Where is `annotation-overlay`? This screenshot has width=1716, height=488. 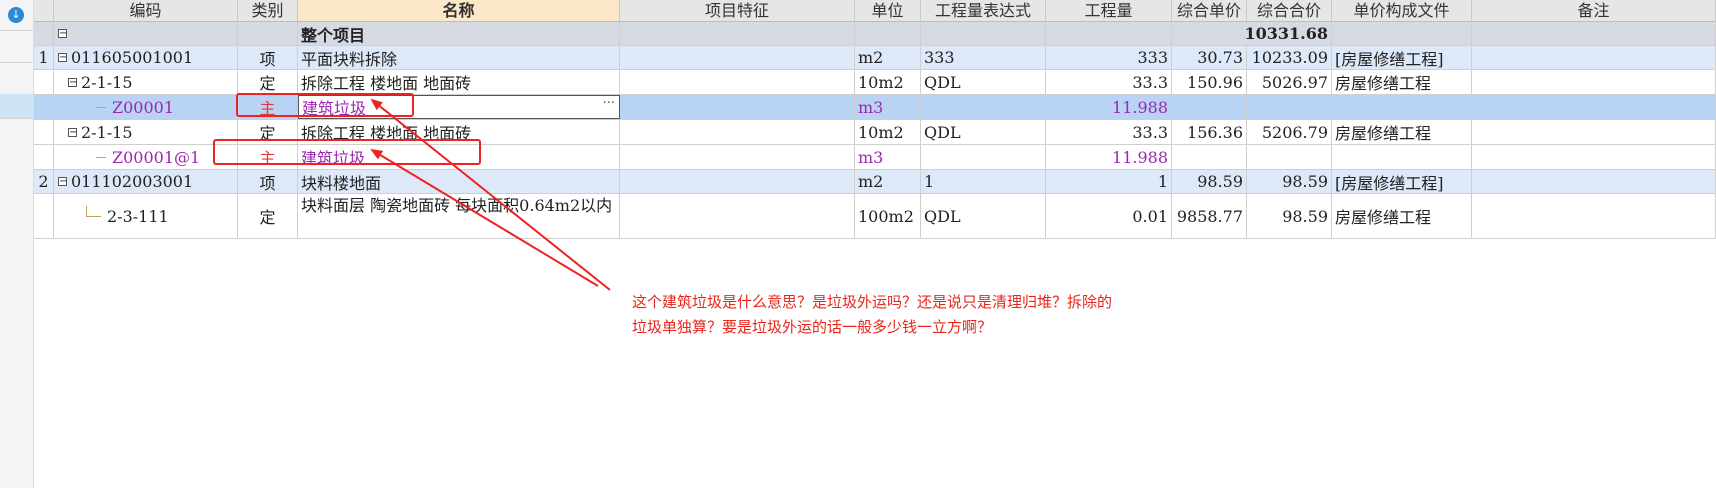
annotation-overlay is located at coordinates (490, 194).